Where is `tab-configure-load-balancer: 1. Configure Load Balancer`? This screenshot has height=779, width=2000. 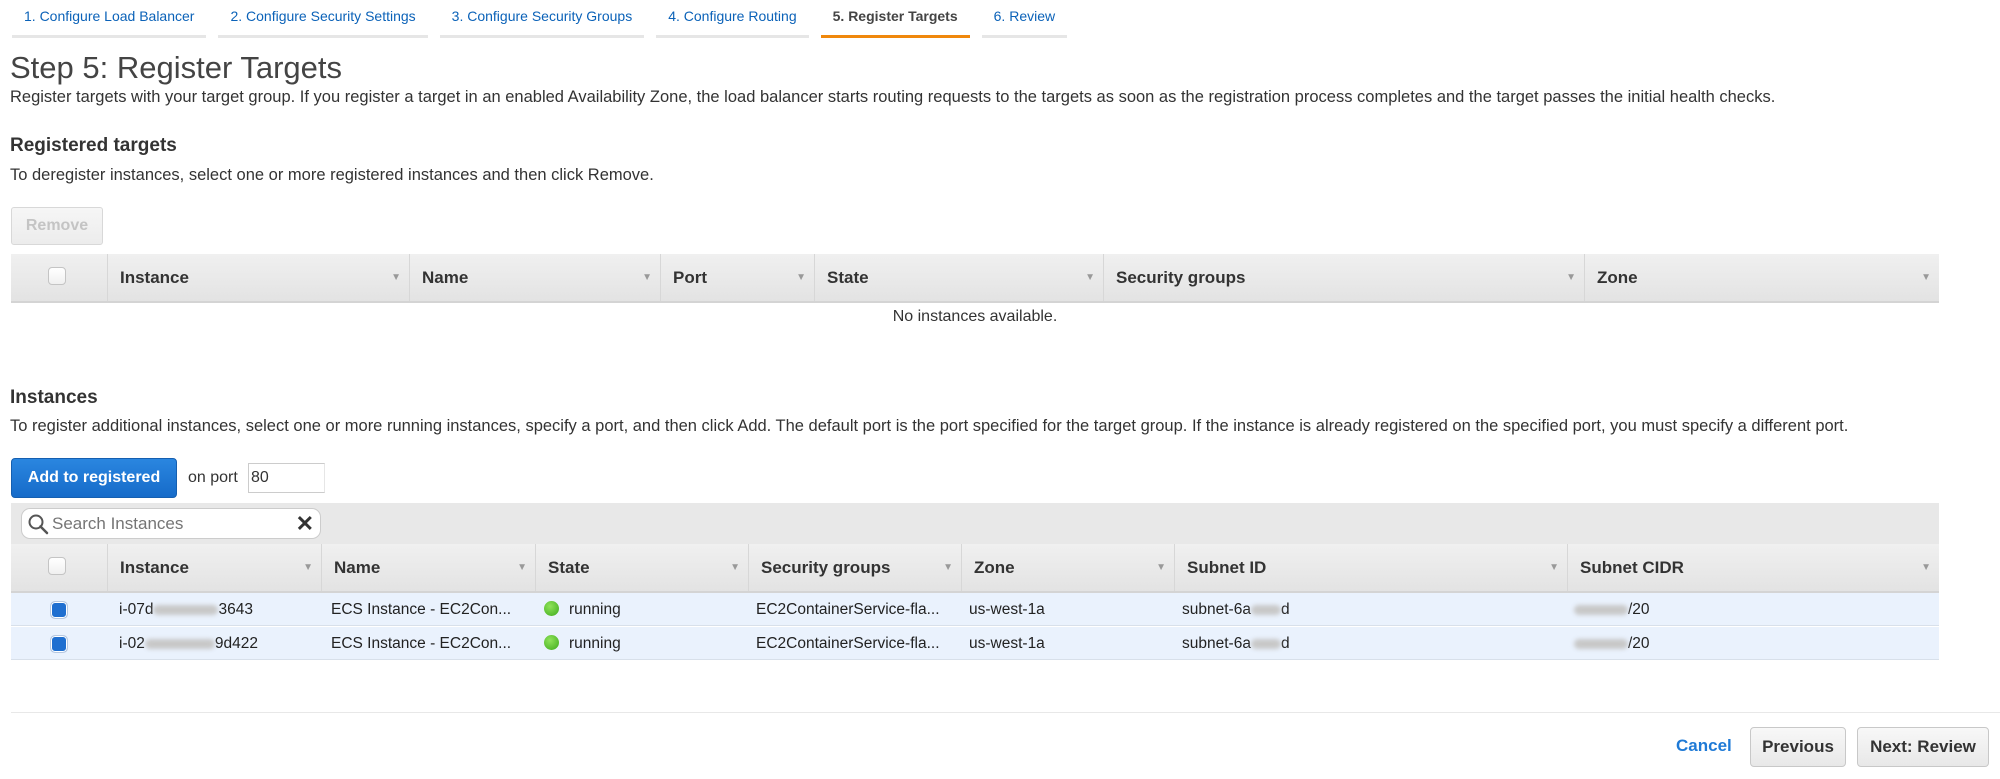 tab-configure-load-balancer: 1. Configure Load Balancer is located at coordinates (109, 19).